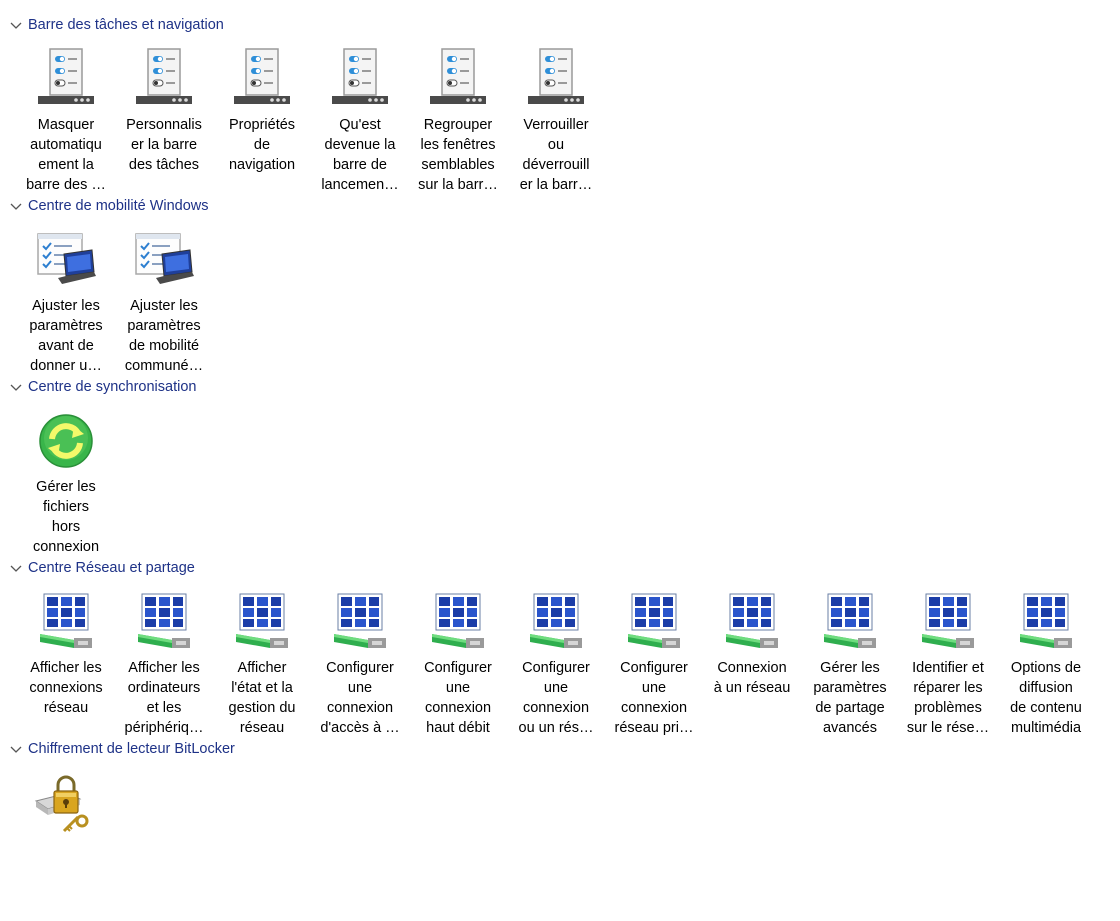  Describe the element at coordinates (118, 206) in the screenshot. I see `group-title: Centre de mobilité Windows` at that location.